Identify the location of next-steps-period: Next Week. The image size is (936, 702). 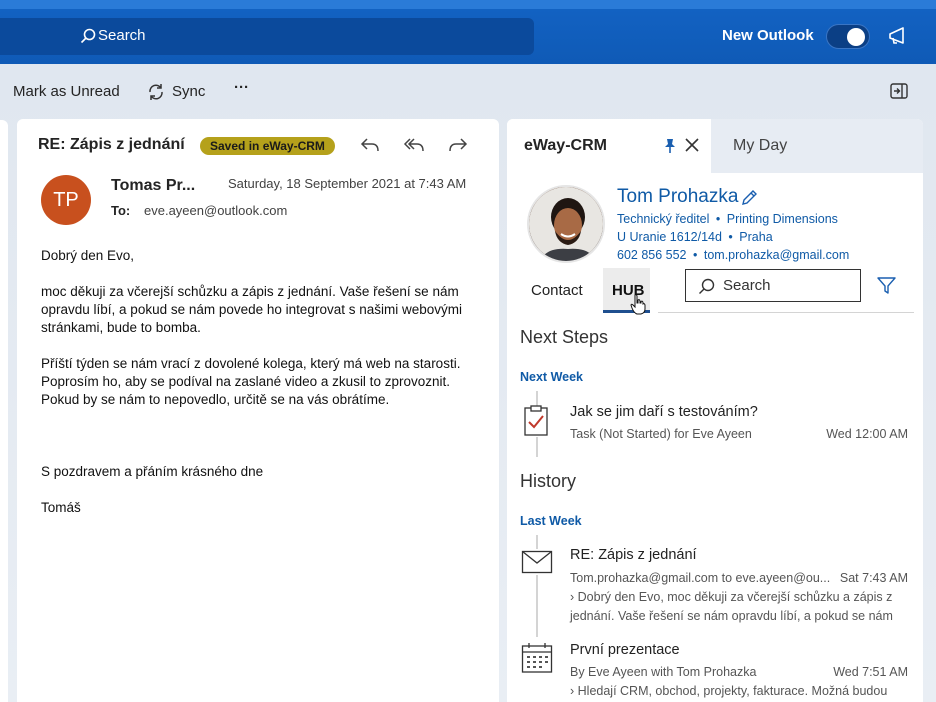
(551, 377).